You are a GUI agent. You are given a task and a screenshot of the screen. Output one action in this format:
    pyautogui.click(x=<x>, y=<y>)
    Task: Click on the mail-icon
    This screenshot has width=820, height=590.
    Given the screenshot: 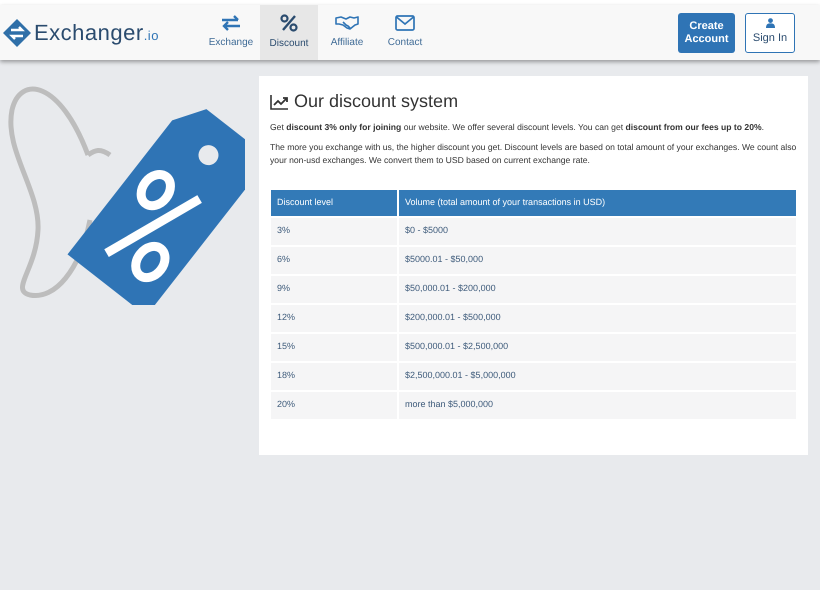 What is the action you would take?
    pyautogui.click(x=405, y=23)
    